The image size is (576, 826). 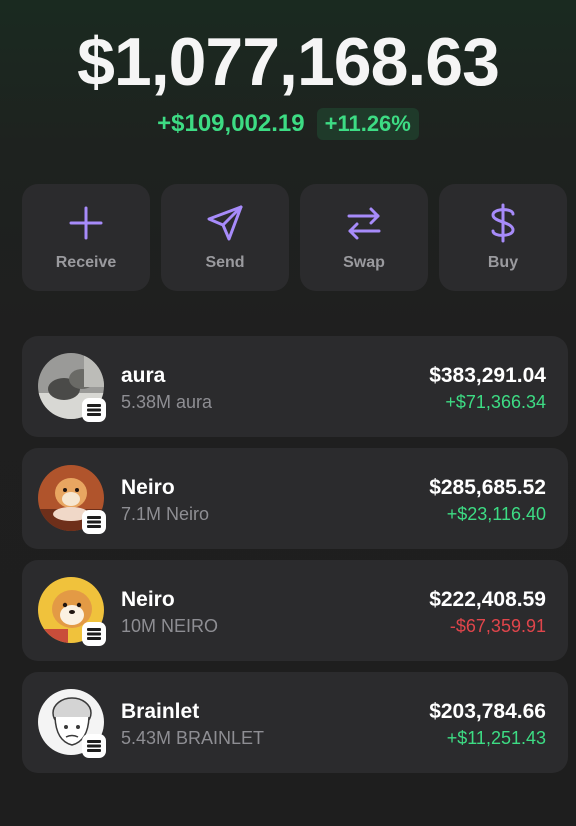 What do you see at coordinates (295, 610) in the screenshot?
I see `token-row: Neiro 10M NEIRO $222,408.59 -$67,359.91` at bounding box center [295, 610].